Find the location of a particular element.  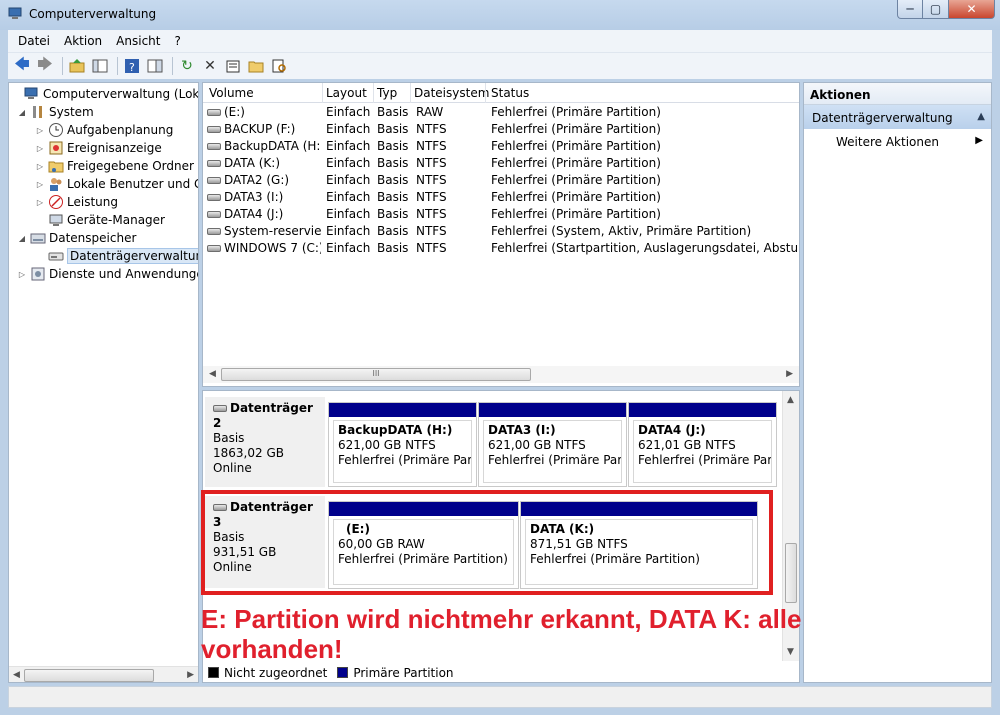

partition-name: DATA4 (J:) is located at coordinates (672, 430).